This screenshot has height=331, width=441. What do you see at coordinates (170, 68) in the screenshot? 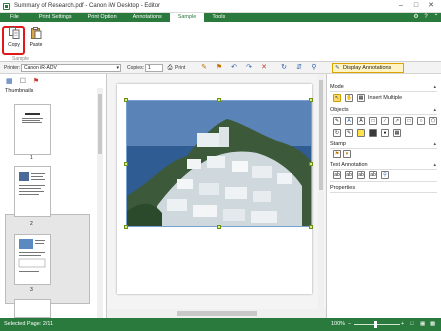
I see `printer-icon: ⎙` at bounding box center [170, 68].